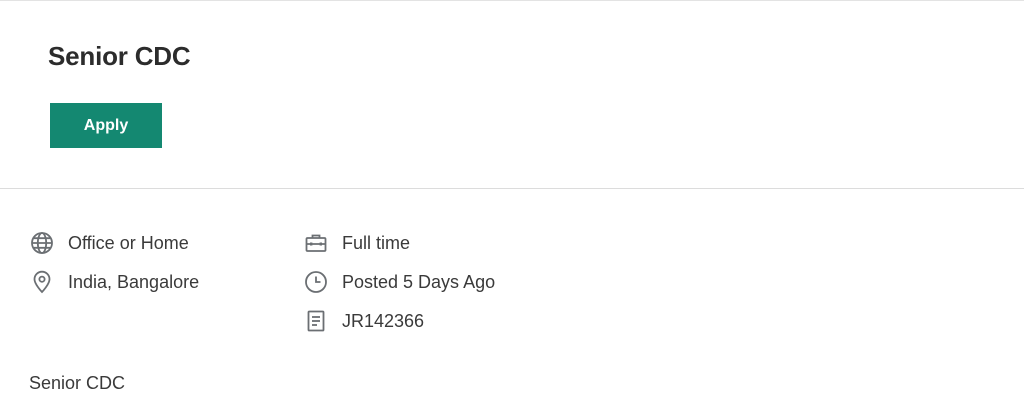  What do you see at coordinates (42, 282) in the screenshot?
I see `location-pin-icon` at bounding box center [42, 282].